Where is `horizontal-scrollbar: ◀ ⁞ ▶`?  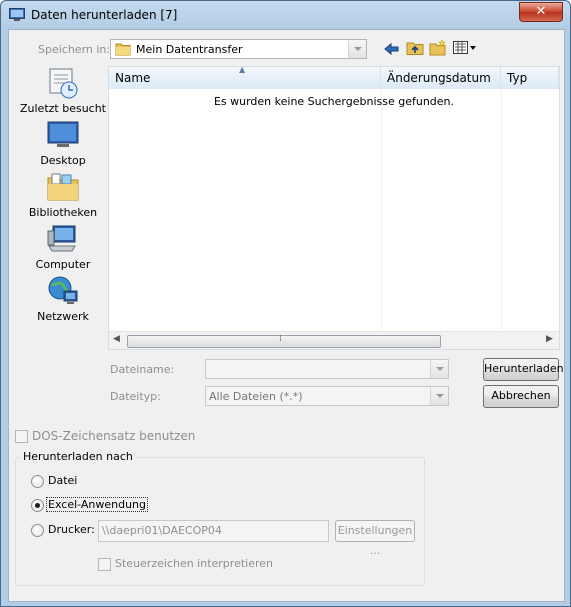
horizontal-scrollbar: ◀ ⁞ ▶ is located at coordinates (334, 340).